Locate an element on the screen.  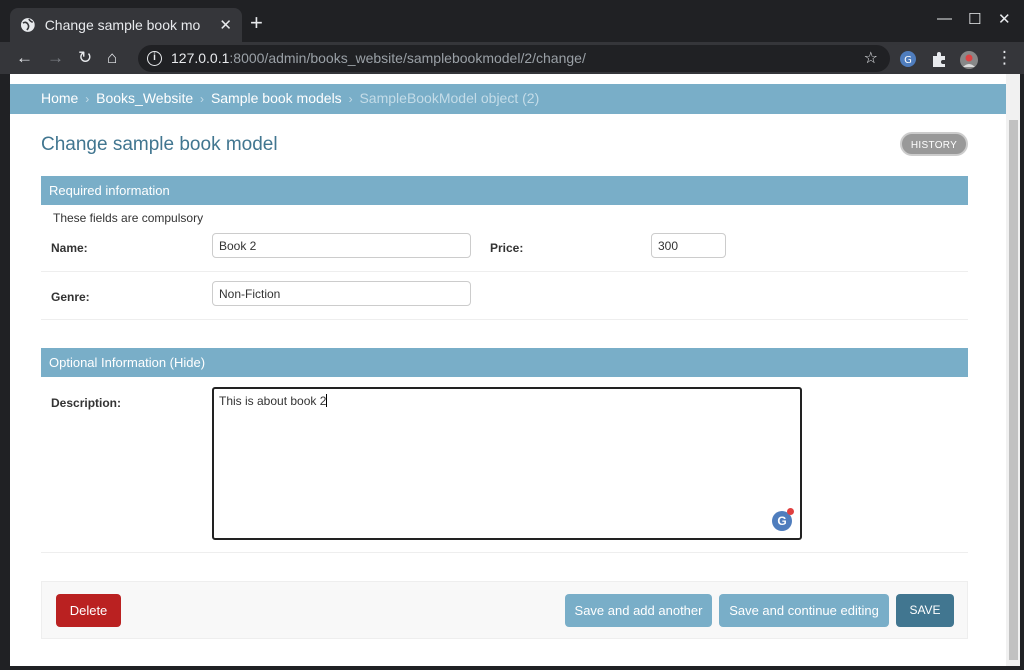
info-icon: i is located at coordinates (154, 58).